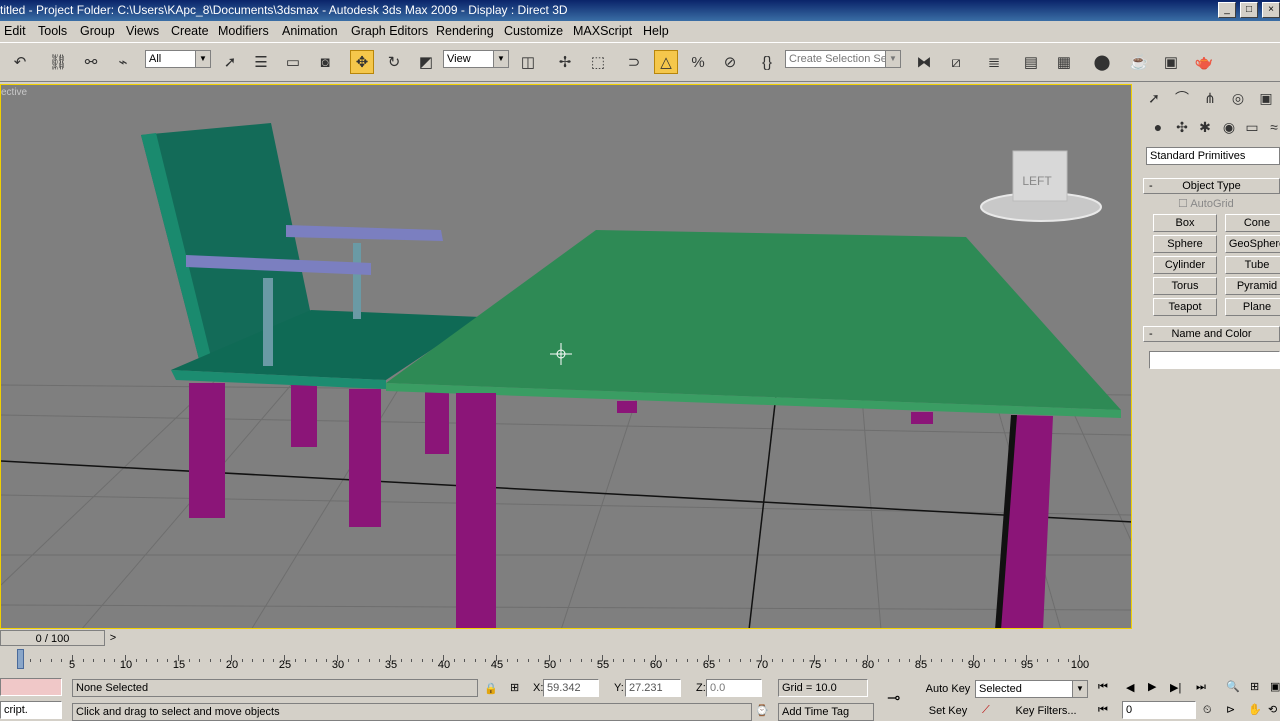  What do you see at coordinates (666, 62) in the screenshot?
I see `angle-snap-icon: △` at bounding box center [666, 62].